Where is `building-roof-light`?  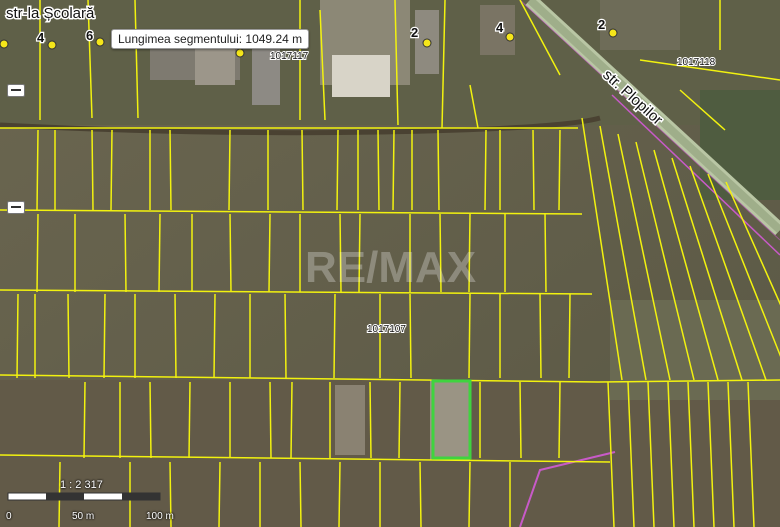 building-roof-light is located at coordinates (361, 76).